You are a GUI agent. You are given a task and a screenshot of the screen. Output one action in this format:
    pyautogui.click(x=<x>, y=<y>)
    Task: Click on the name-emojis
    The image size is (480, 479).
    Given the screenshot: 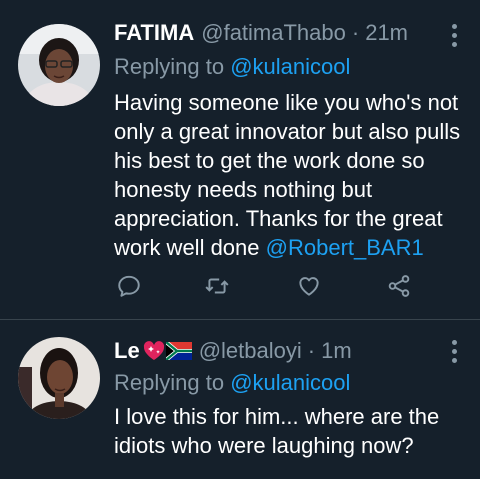 What is the action you would take?
    pyautogui.click(x=167, y=351)
    